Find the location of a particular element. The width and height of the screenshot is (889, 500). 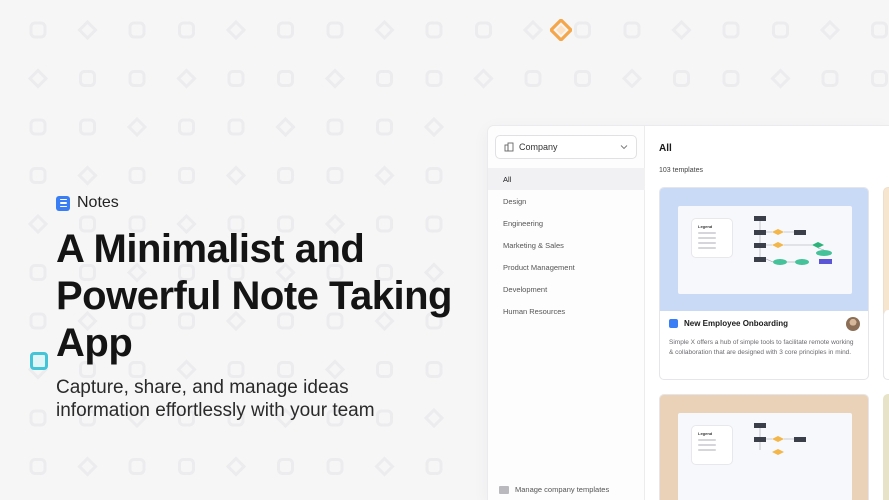

manage-templates-link: Manage company templates is located at coordinates (554, 489).